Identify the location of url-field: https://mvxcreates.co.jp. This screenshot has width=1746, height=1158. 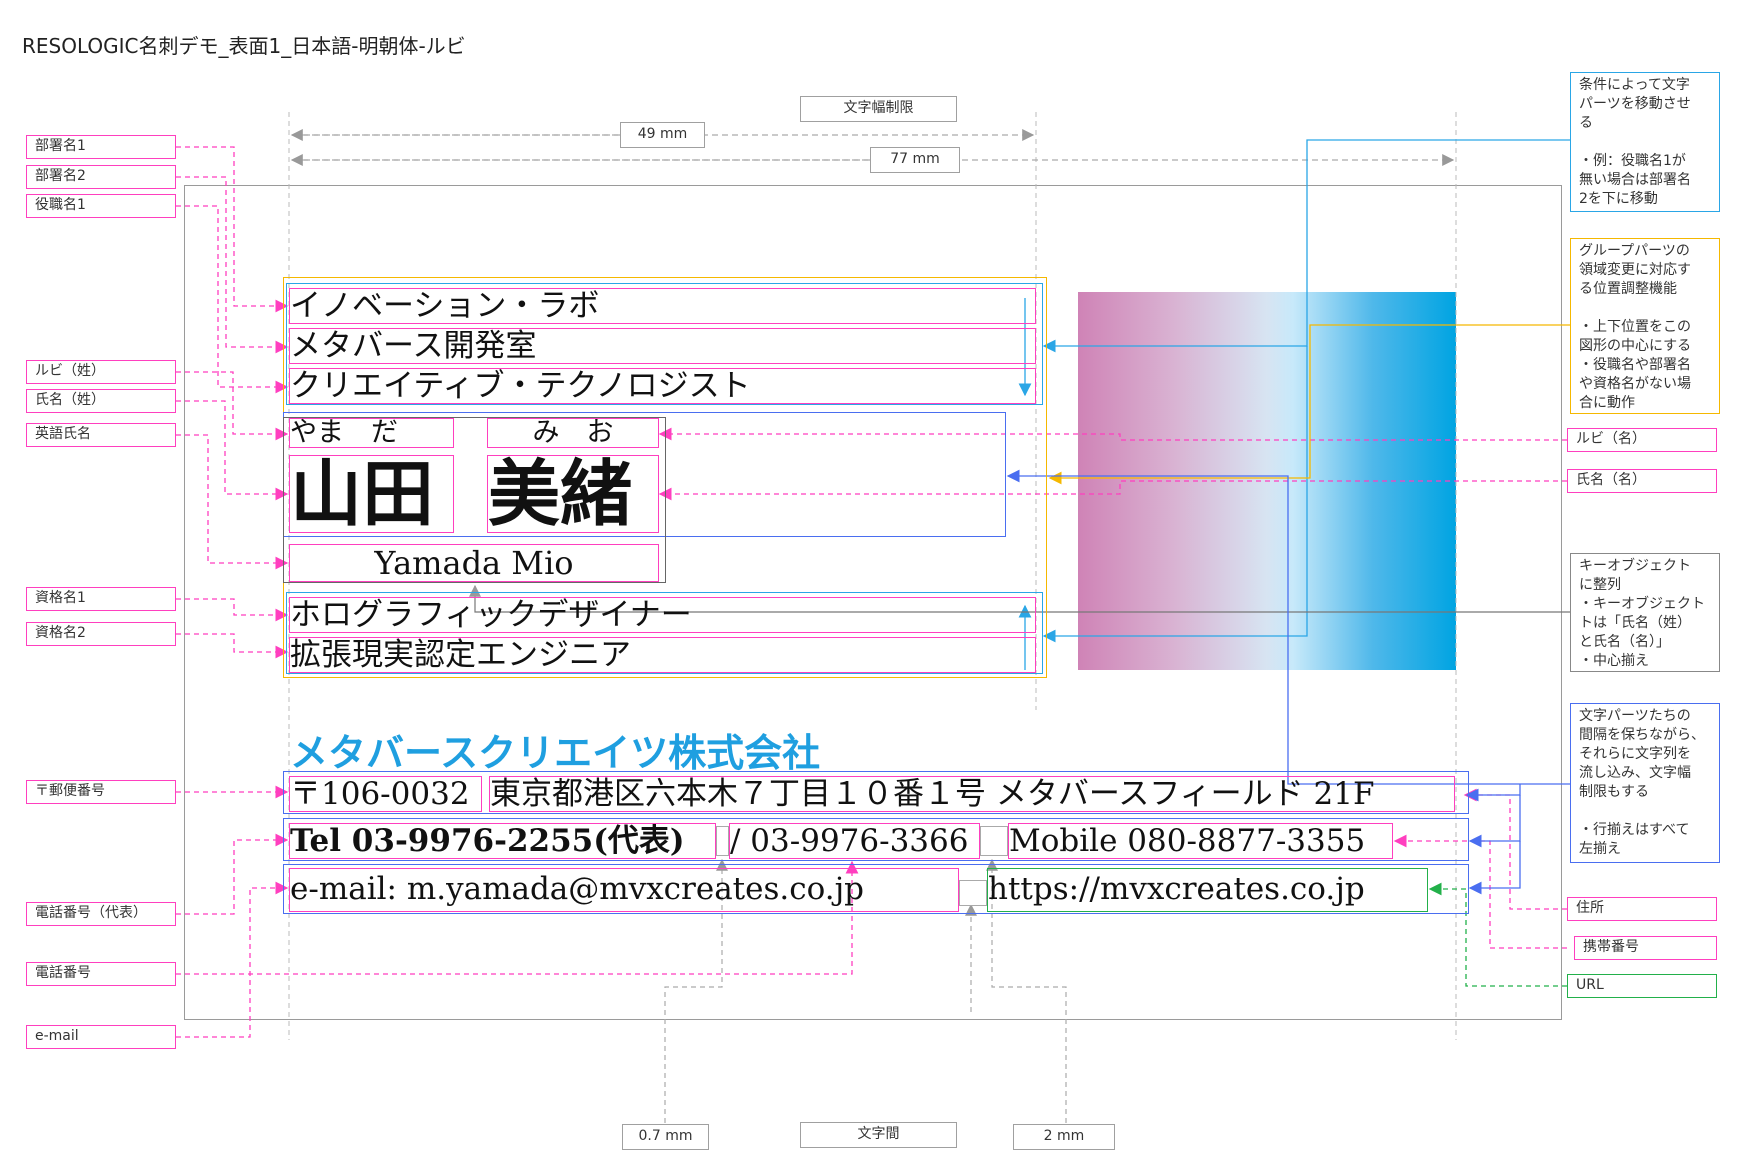
(1207, 890).